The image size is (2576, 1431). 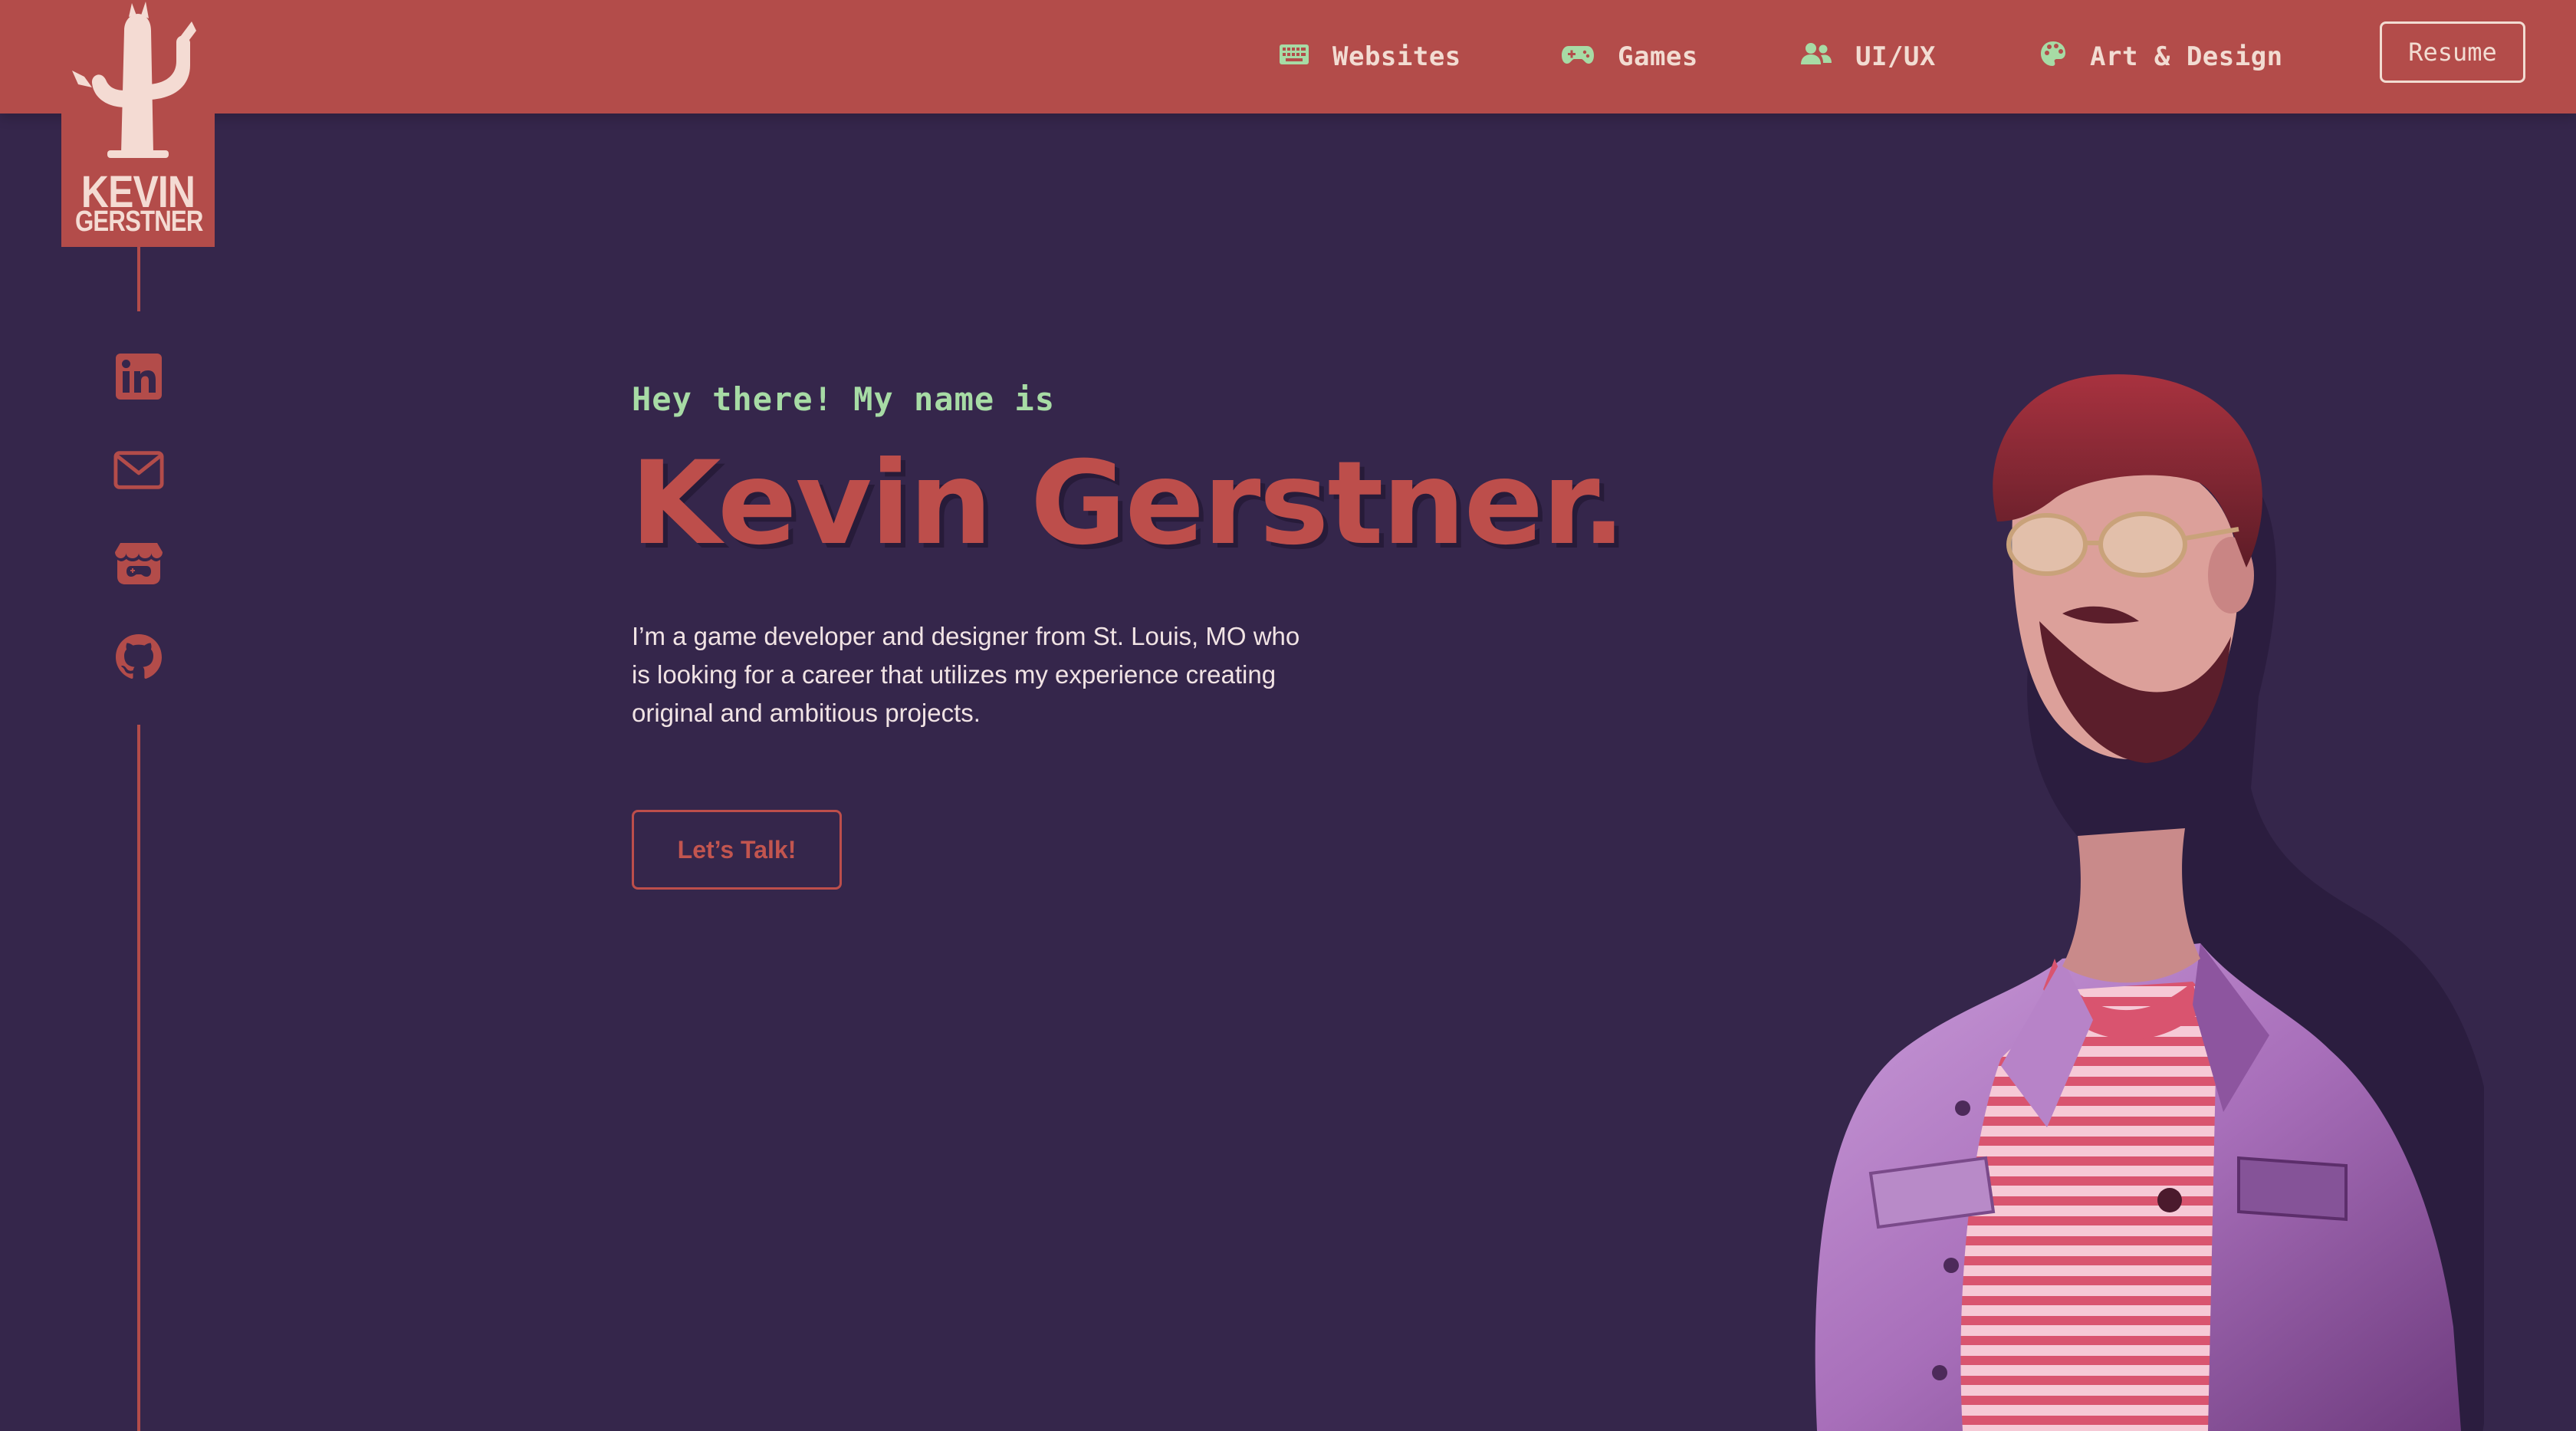 I want to click on email-link, so click(x=138, y=470).